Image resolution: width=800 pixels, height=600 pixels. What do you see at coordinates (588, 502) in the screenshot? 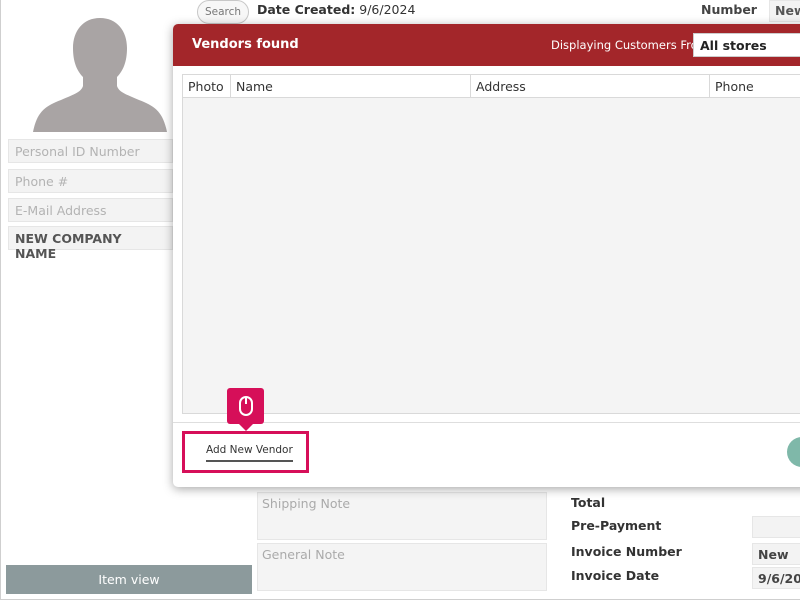
I see `total-label: Total` at bounding box center [588, 502].